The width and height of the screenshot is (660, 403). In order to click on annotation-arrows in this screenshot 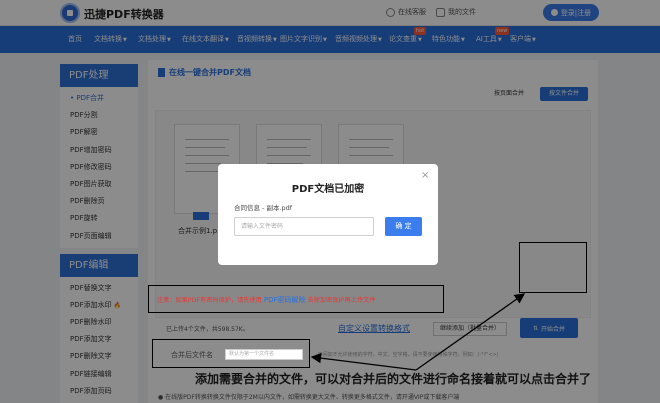, I will do `click(418, 332)`.